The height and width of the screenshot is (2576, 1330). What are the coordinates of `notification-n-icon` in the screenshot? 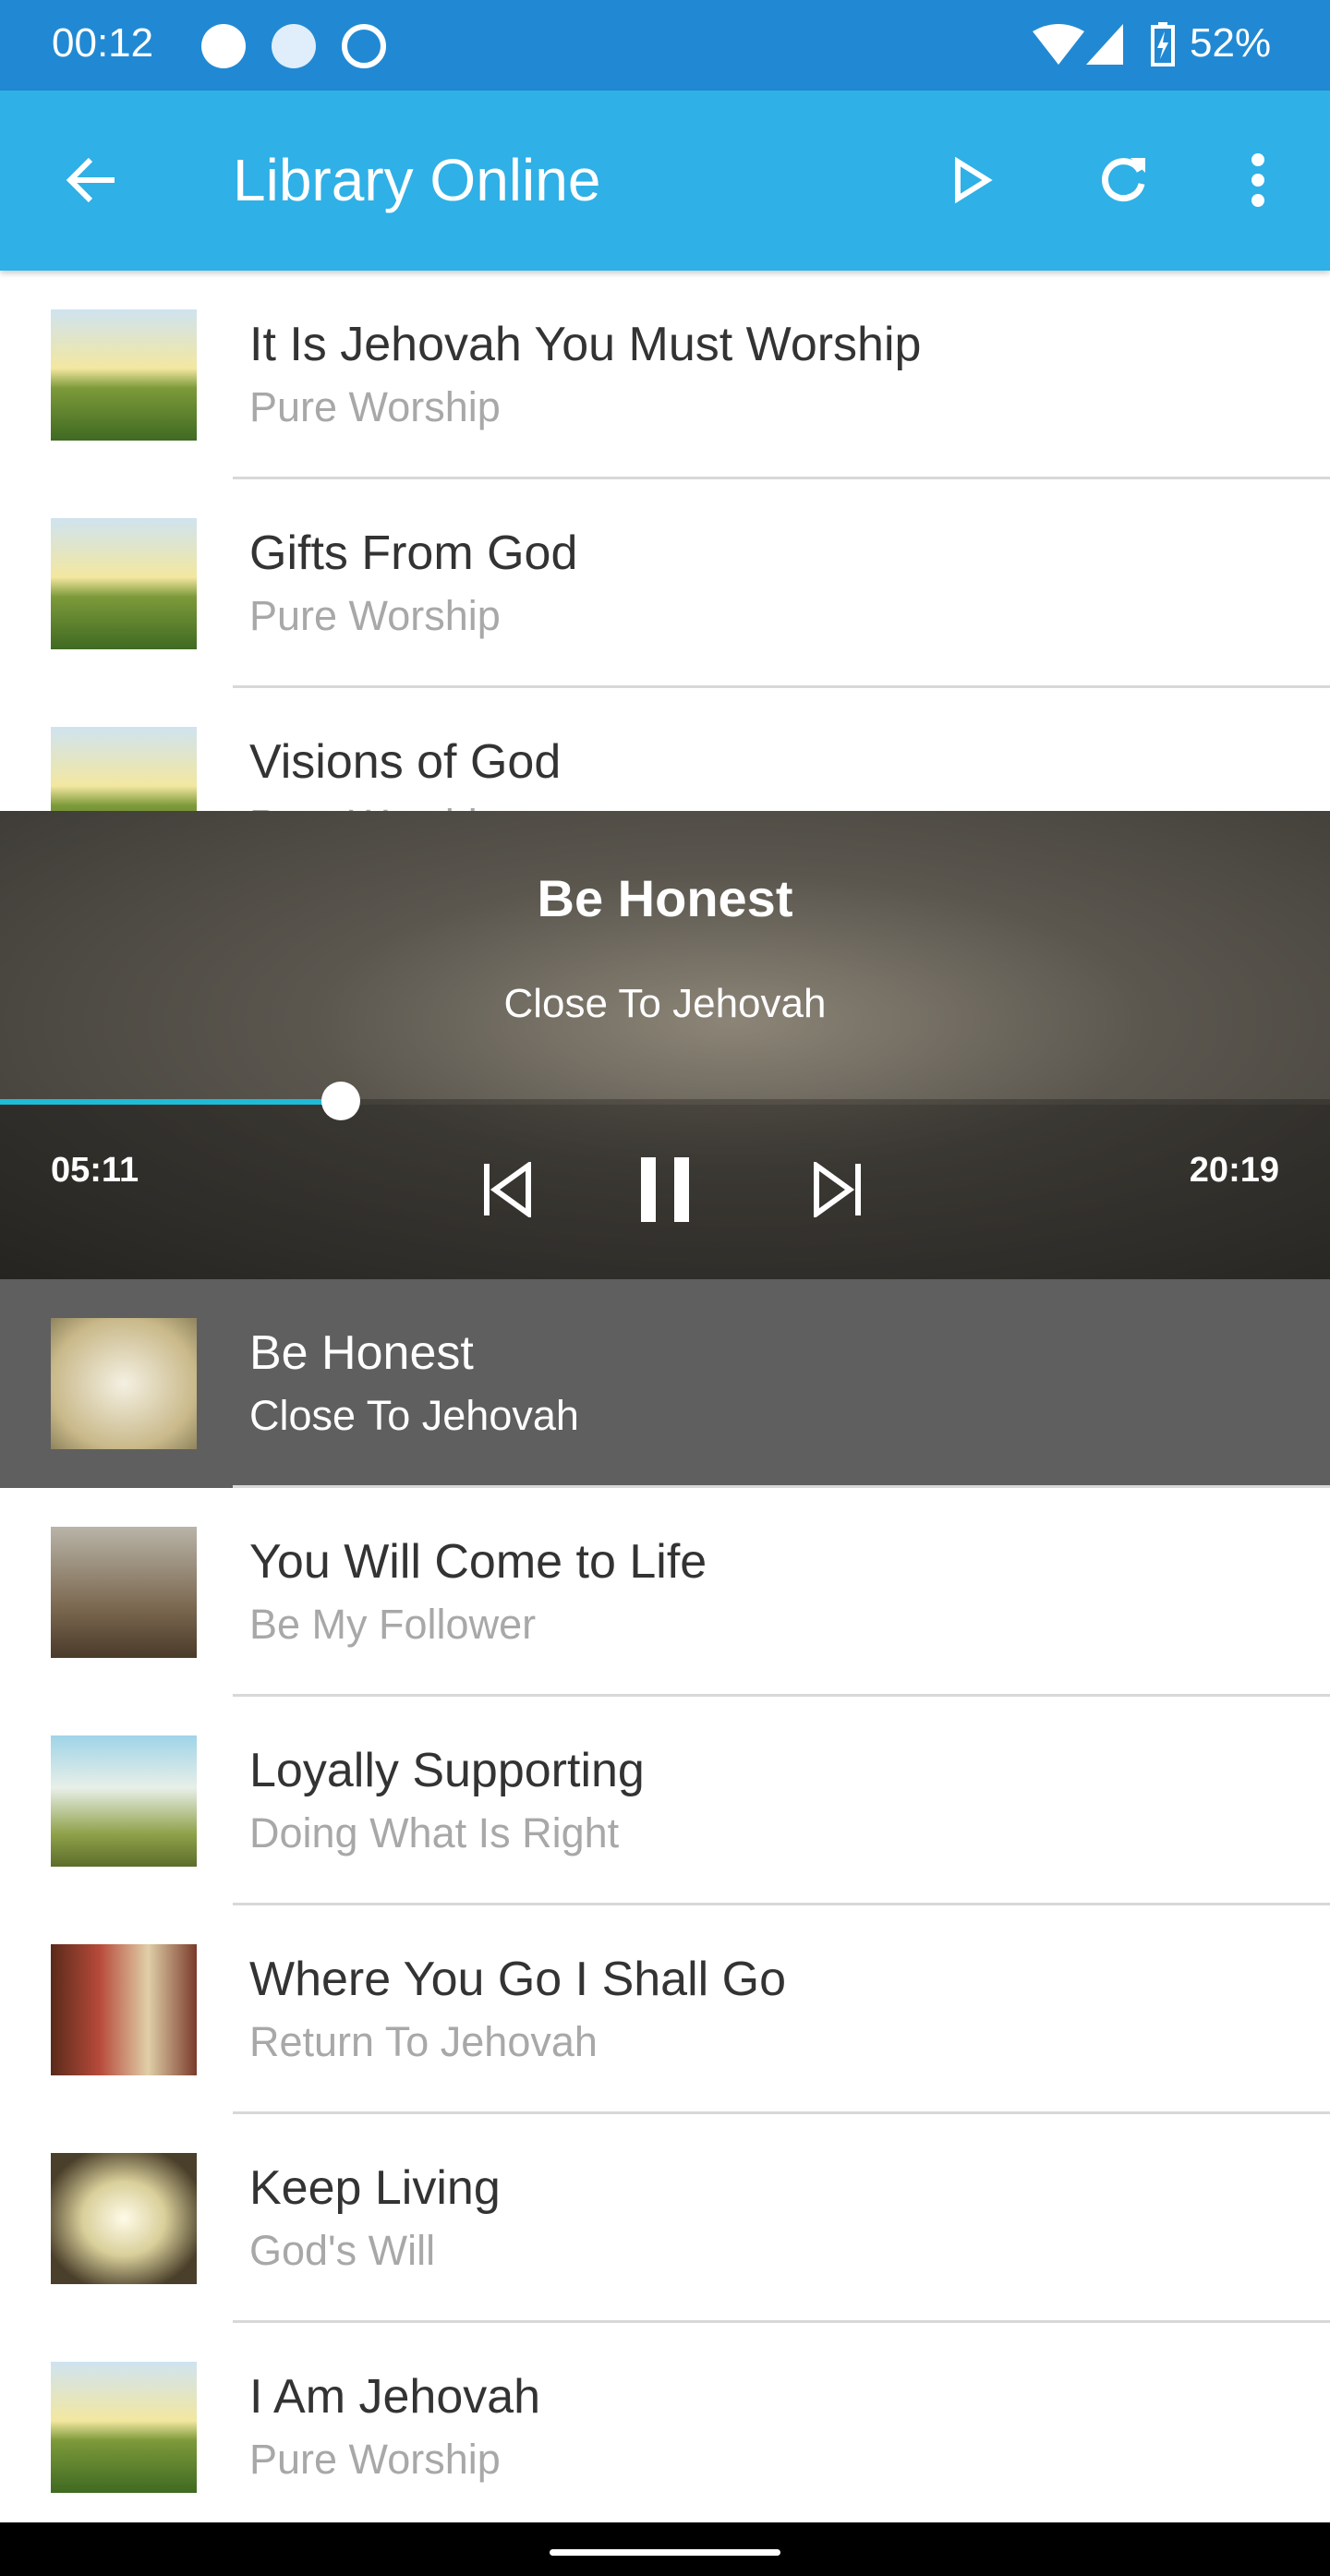 It's located at (294, 46).